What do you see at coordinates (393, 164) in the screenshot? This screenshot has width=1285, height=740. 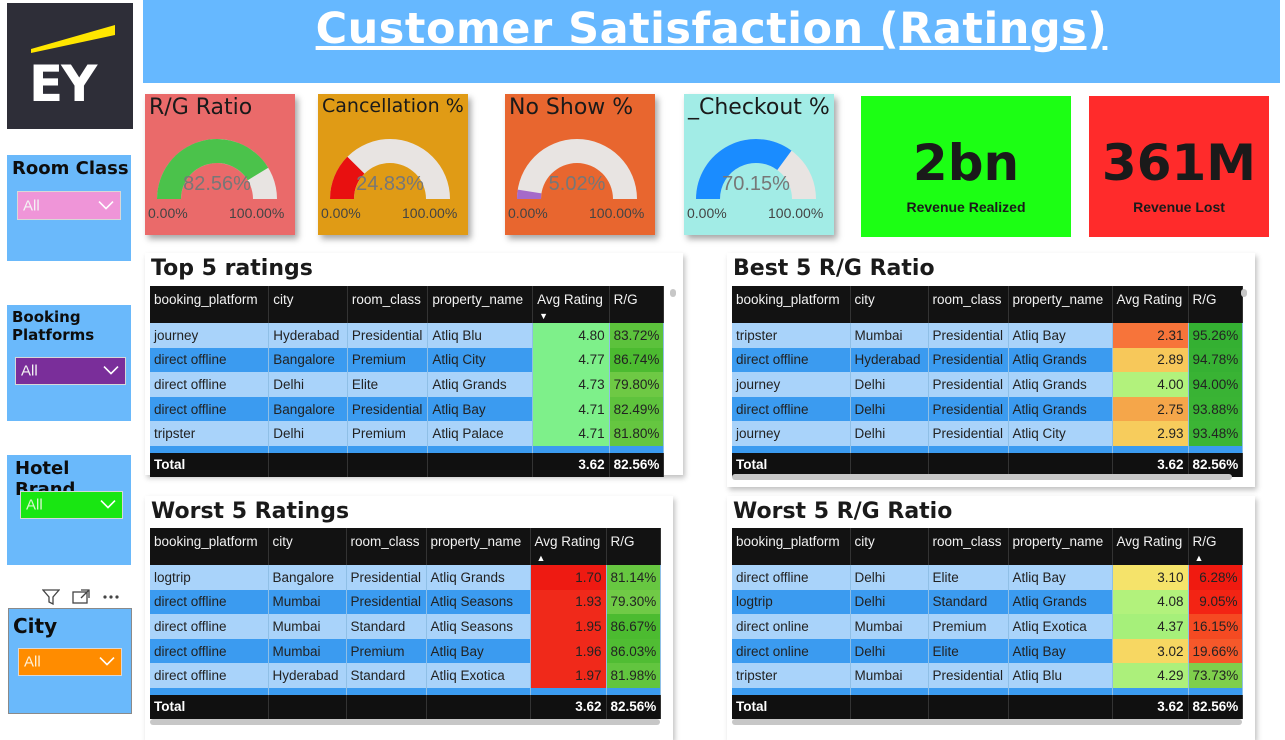 I see `kpi-cancellation: Cancellation % 24.83% 0.00% 100.00%` at bounding box center [393, 164].